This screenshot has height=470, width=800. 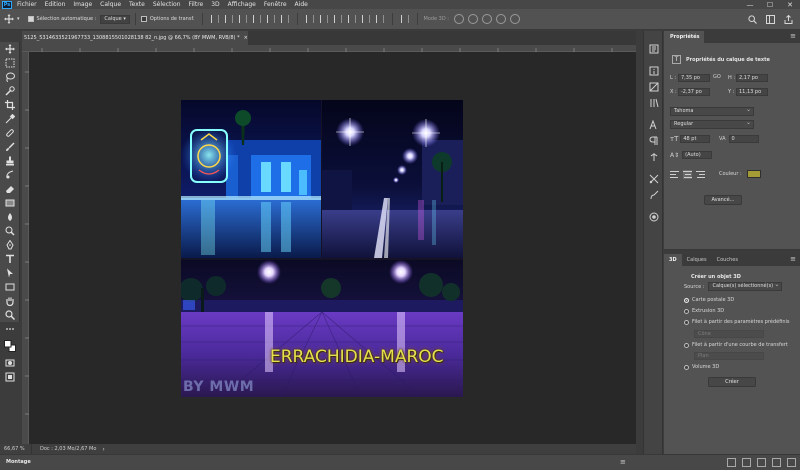 I want to click on distribute-horizontal-center-icon, so click(x=366, y=19).